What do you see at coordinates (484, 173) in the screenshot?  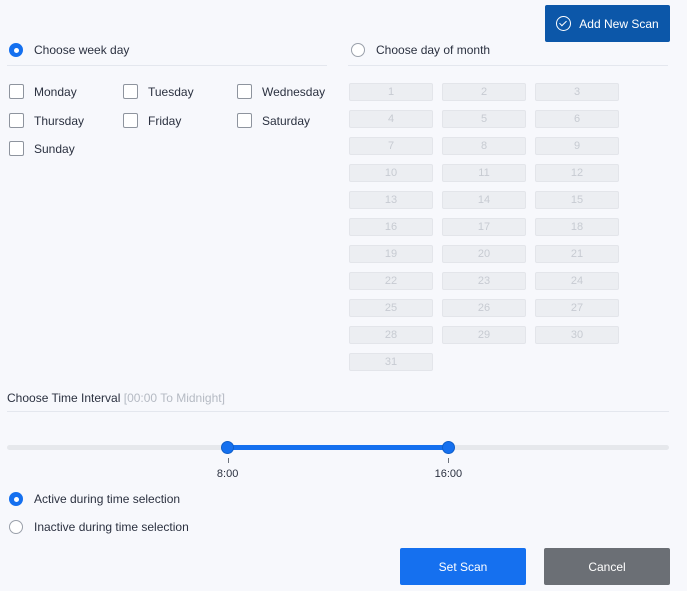 I see `month-day-11: 11` at bounding box center [484, 173].